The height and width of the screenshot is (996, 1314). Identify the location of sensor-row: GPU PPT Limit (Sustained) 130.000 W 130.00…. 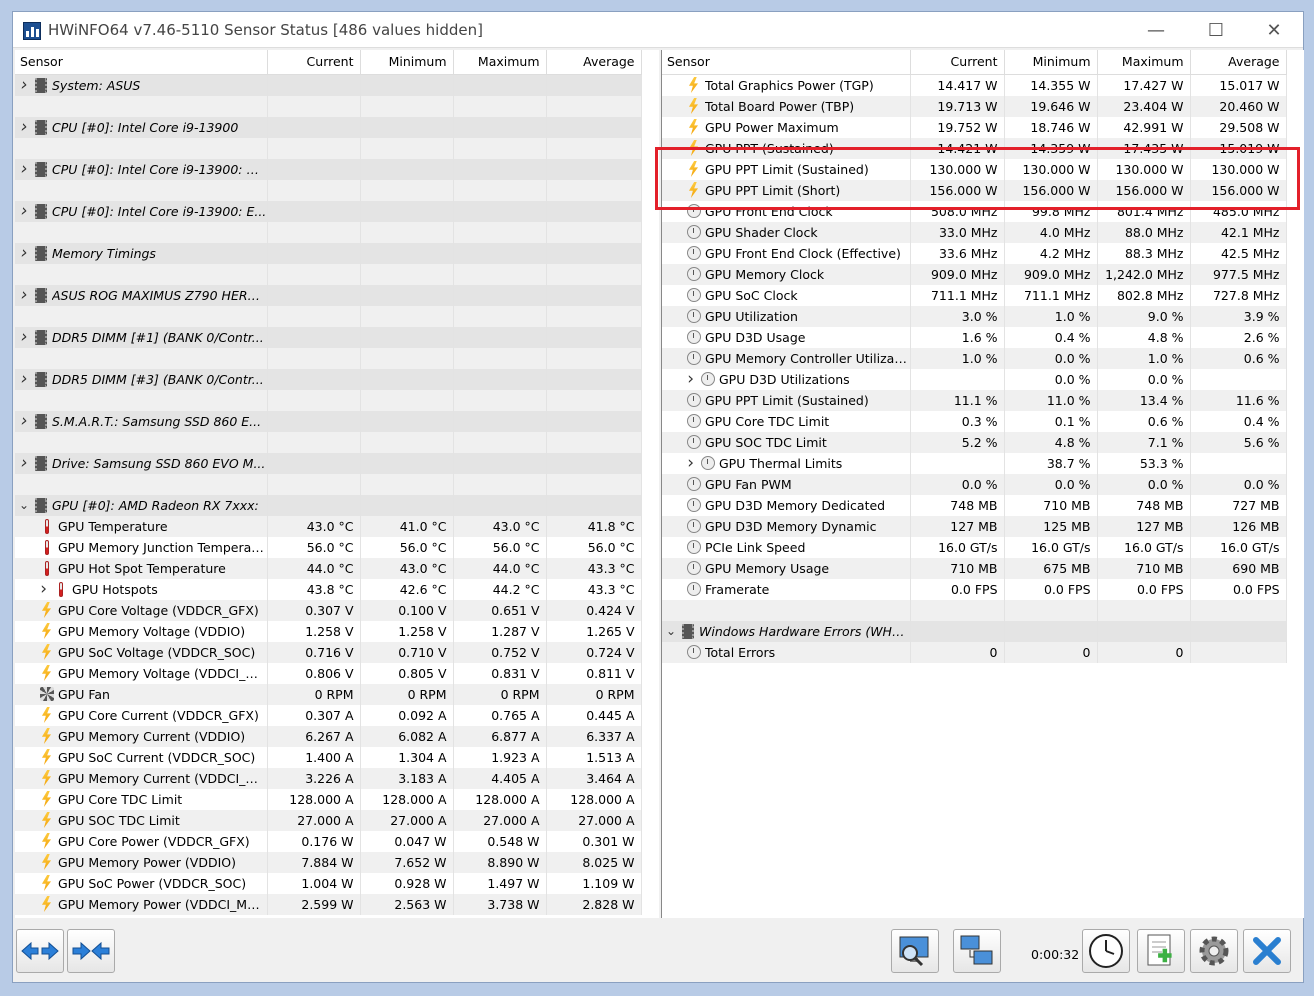
(974, 169).